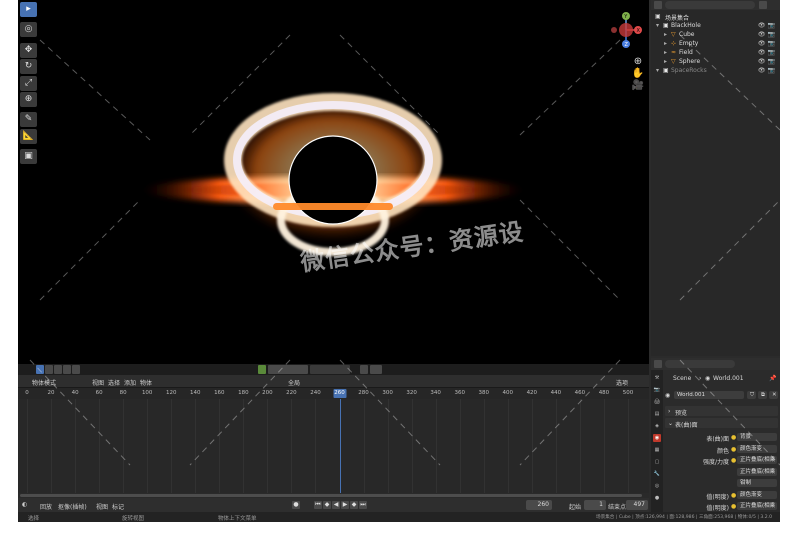 This screenshot has width=800, height=534. Describe the element at coordinates (376, 369) in the screenshot. I see `funnel-icon` at that location.